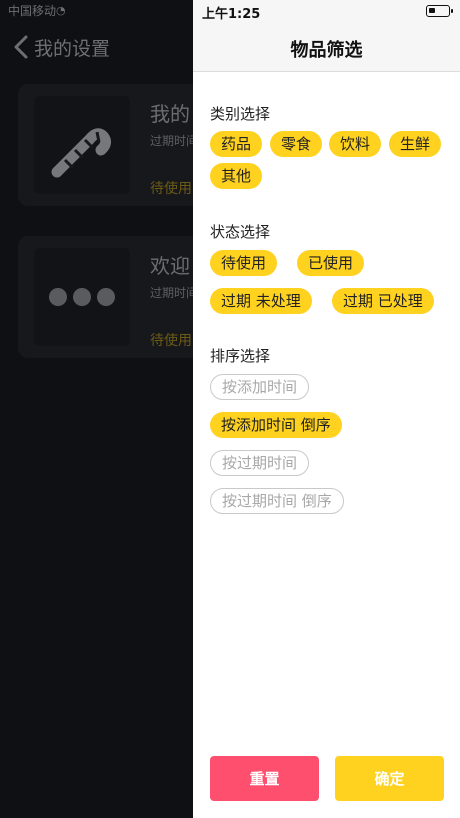 Image resolution: width=460 pixels, height=818 pixels. What do you see at coordinates (240, 114) in the screenshot?
I see `category-section-title: 类别选择` at bounding box center [240, 114].